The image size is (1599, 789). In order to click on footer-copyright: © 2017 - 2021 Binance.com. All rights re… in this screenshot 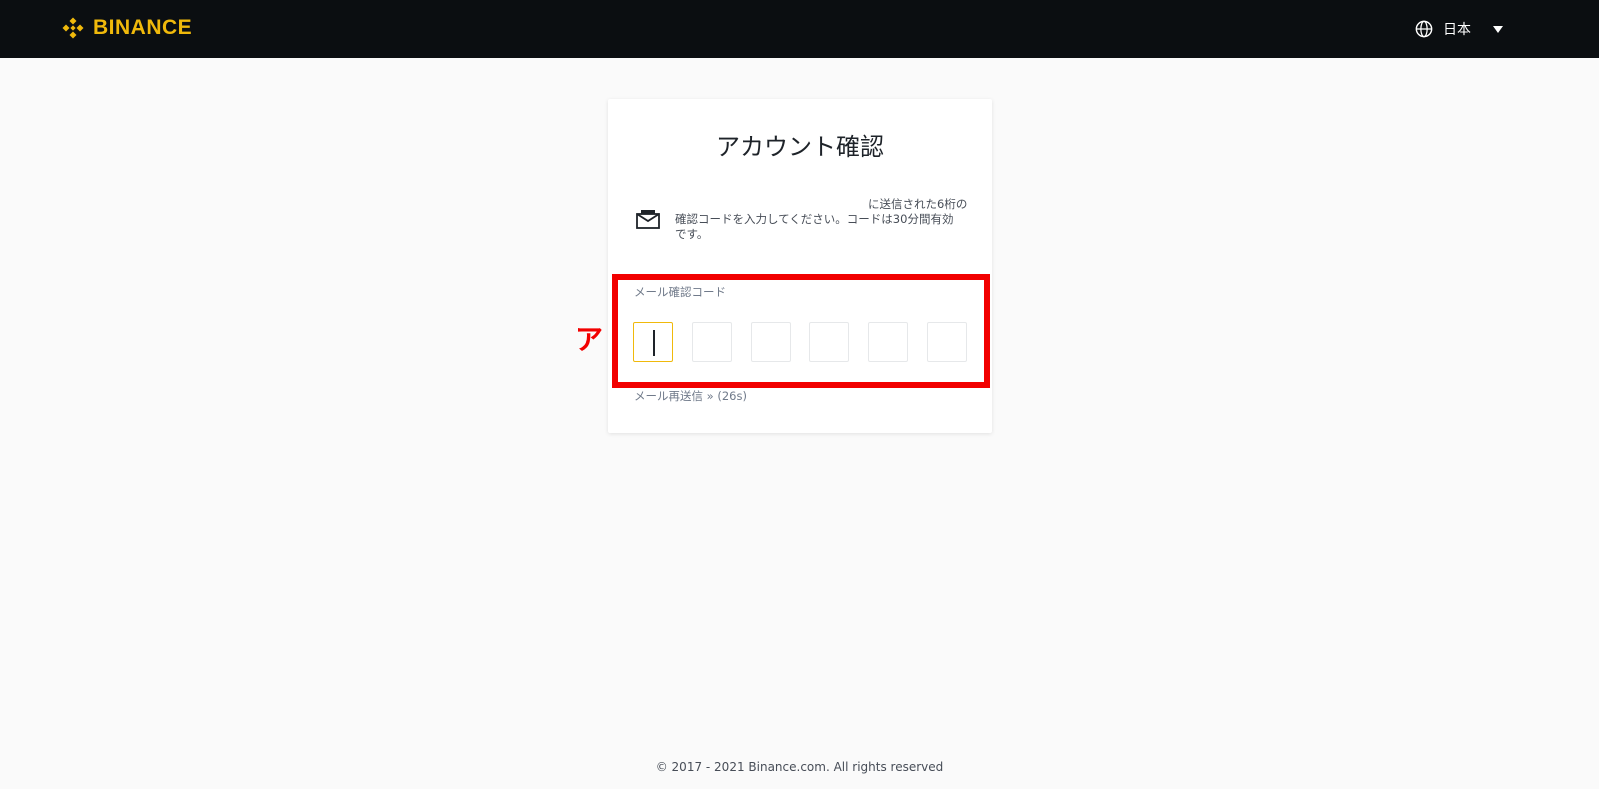, I will do `click(799, 767)`.